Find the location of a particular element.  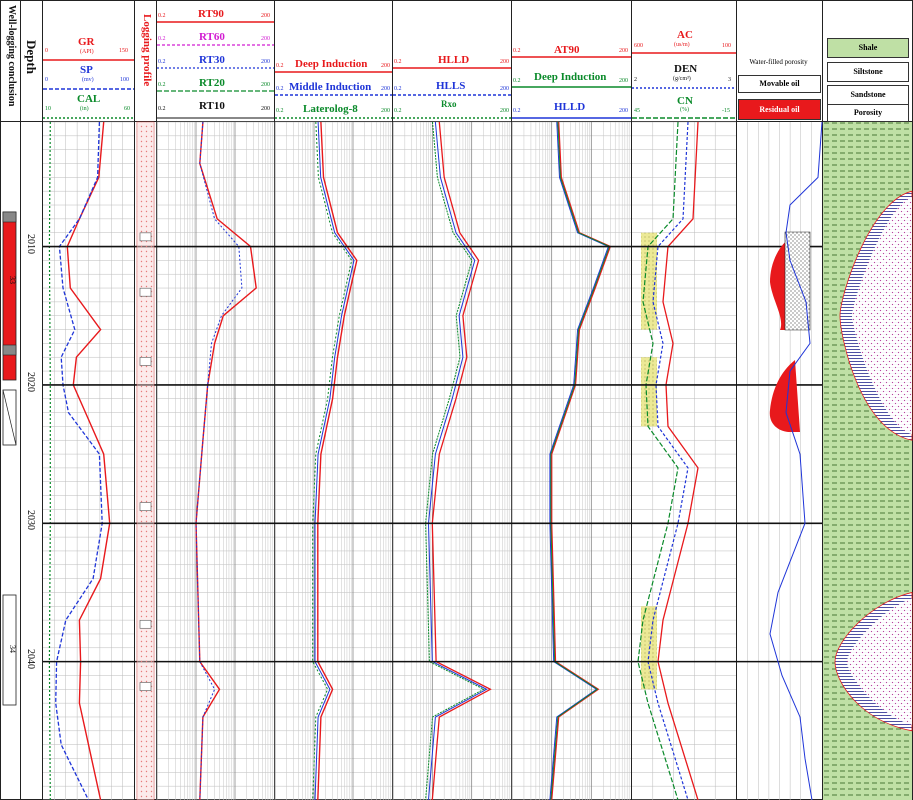

den-min: 2 is located at coordinates (635, 80).